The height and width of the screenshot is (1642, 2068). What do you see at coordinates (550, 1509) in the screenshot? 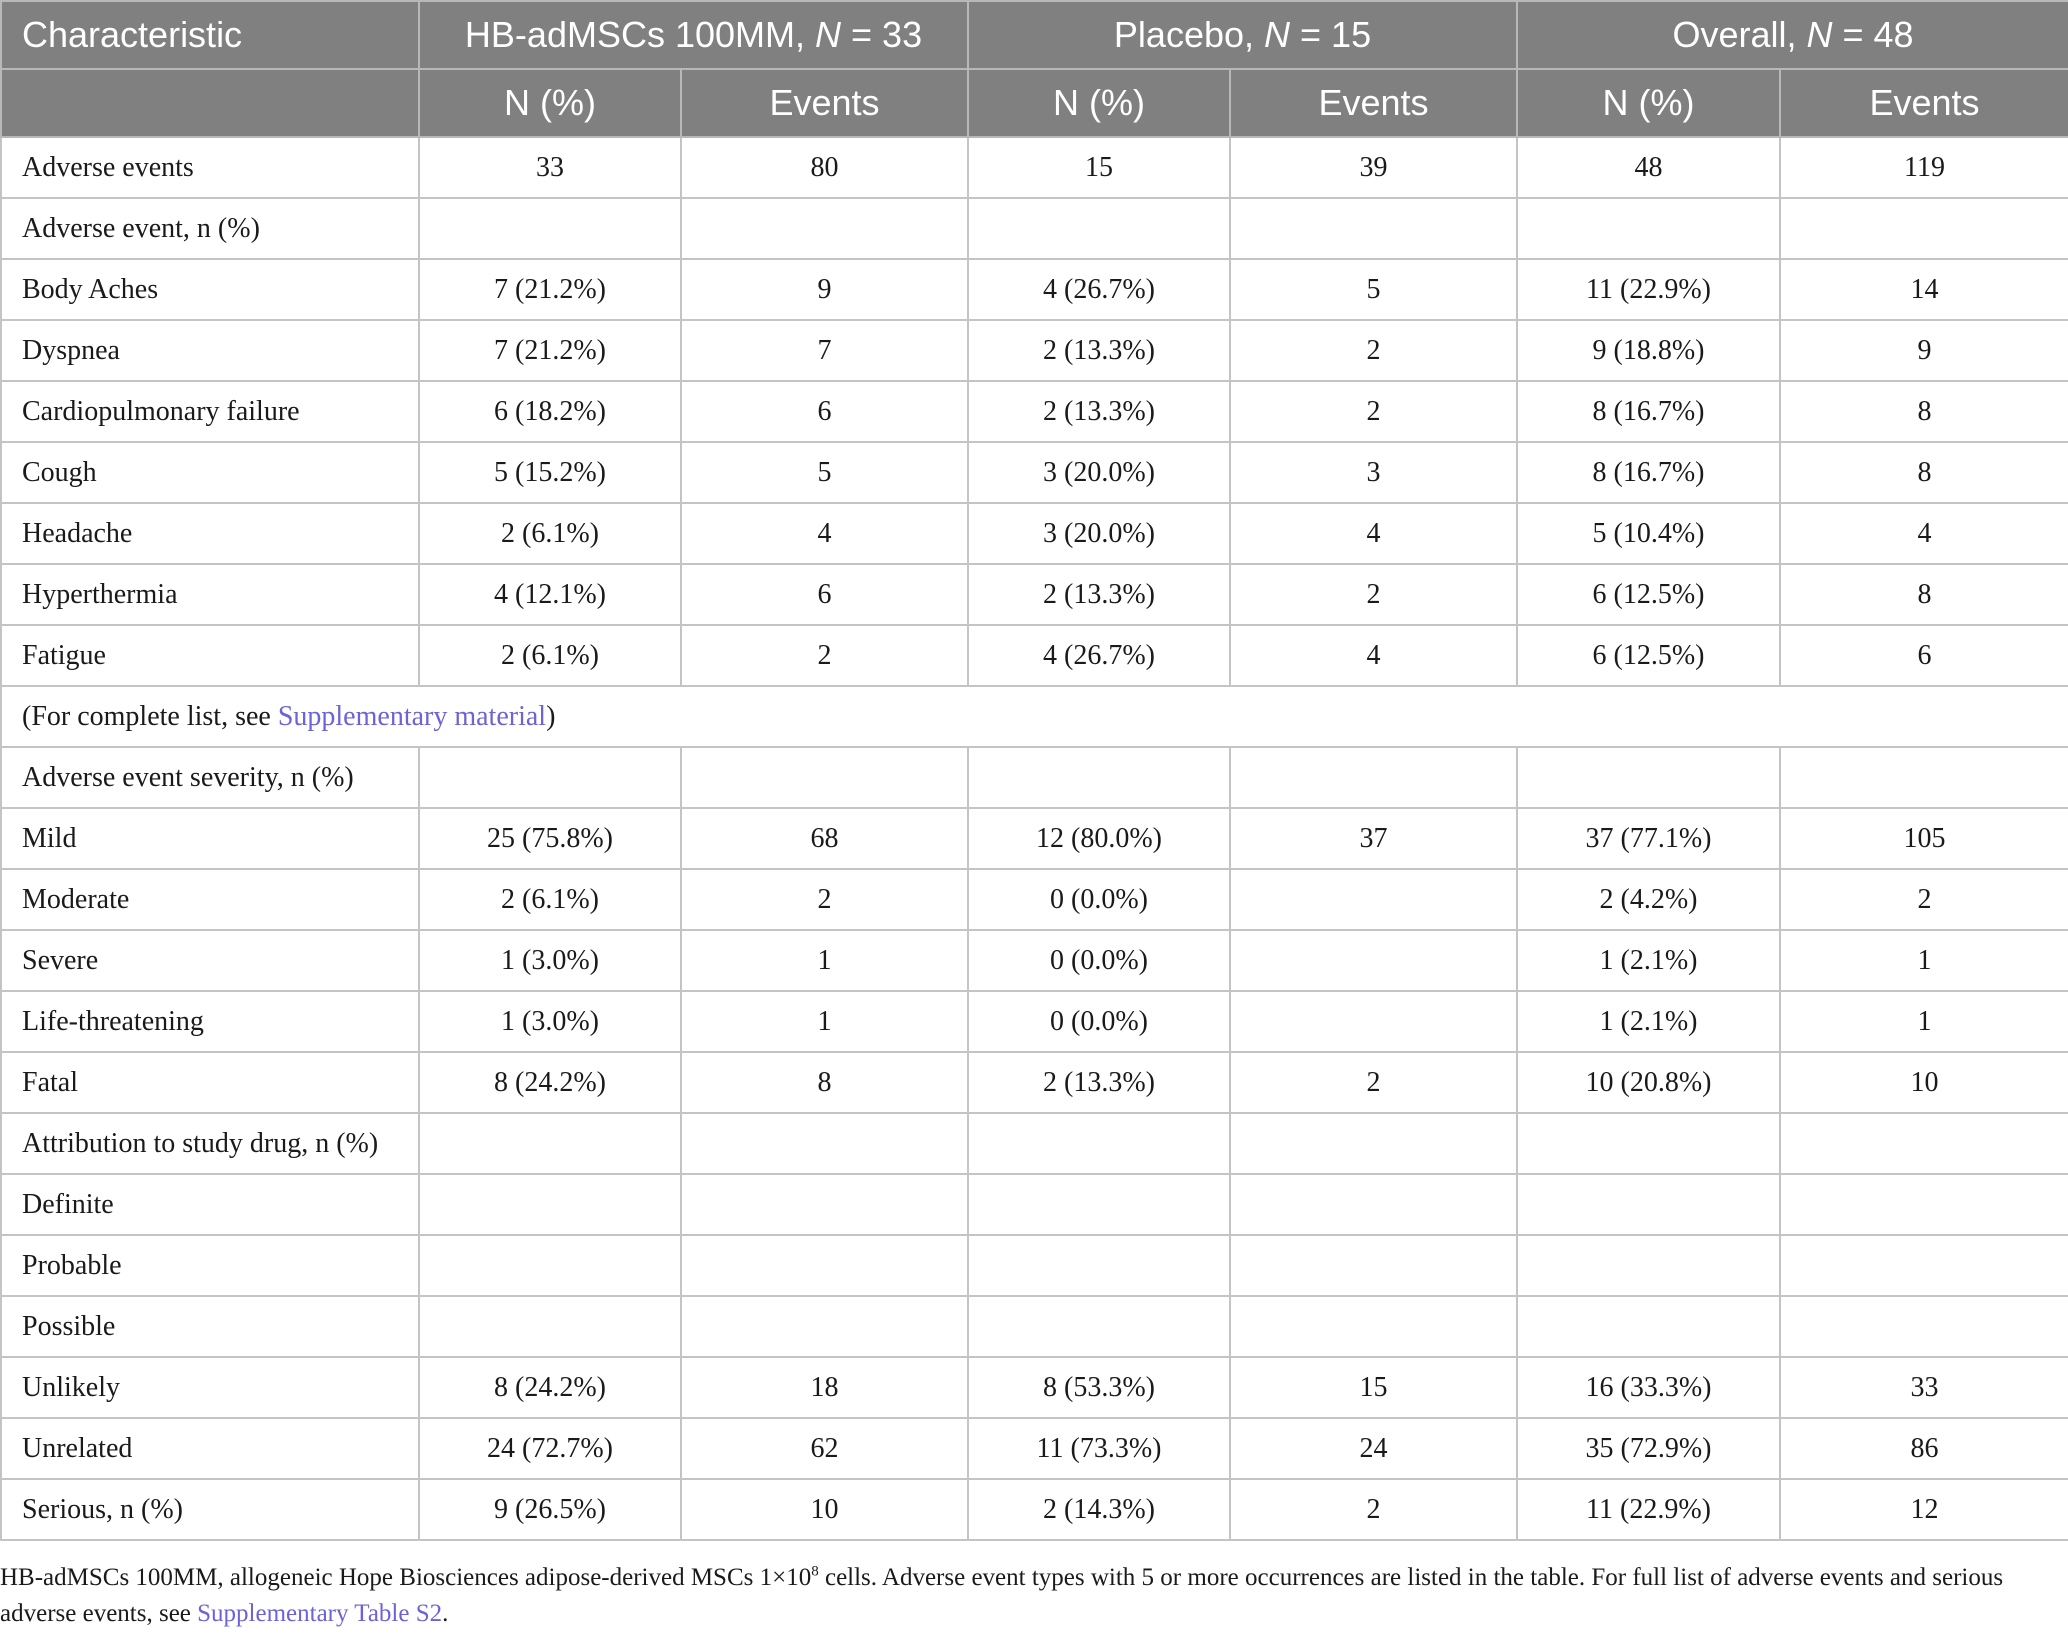
I see `table-cell: 9 (26.5%)` at bounding box center [550, 1509].